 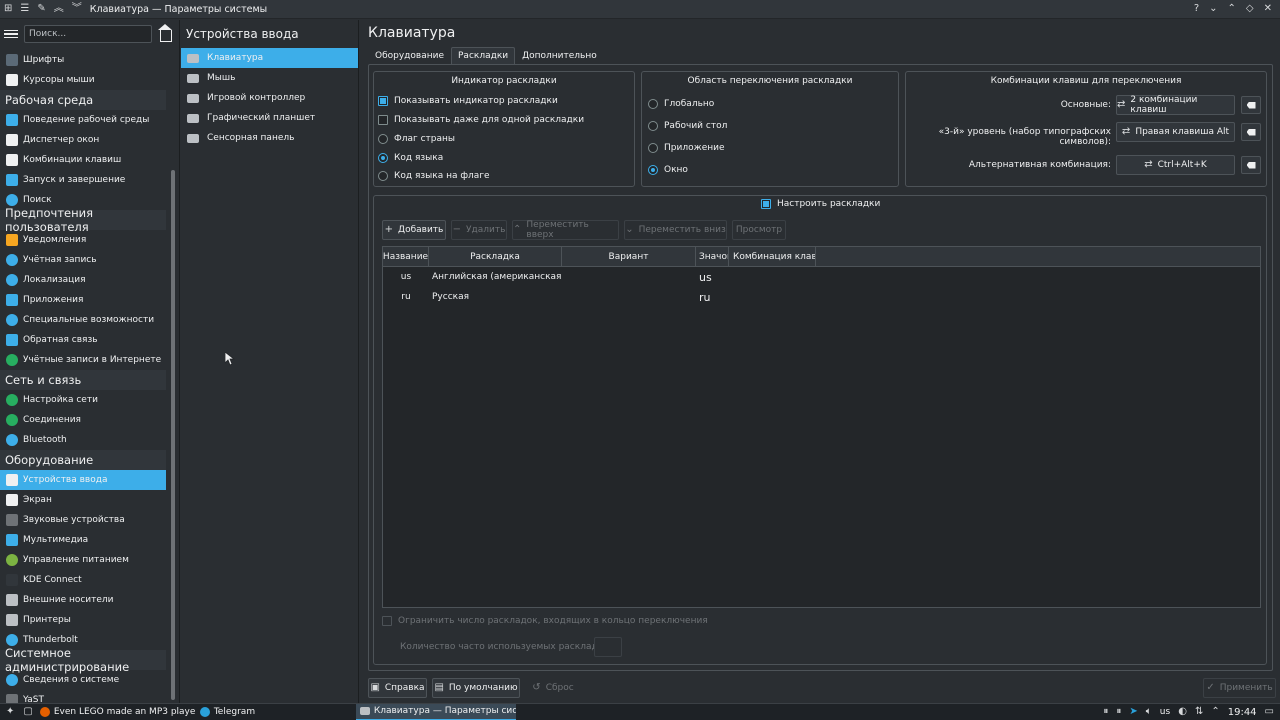 I want to click on desktop-row: Рабочий стол, so click(x=687, y=126).